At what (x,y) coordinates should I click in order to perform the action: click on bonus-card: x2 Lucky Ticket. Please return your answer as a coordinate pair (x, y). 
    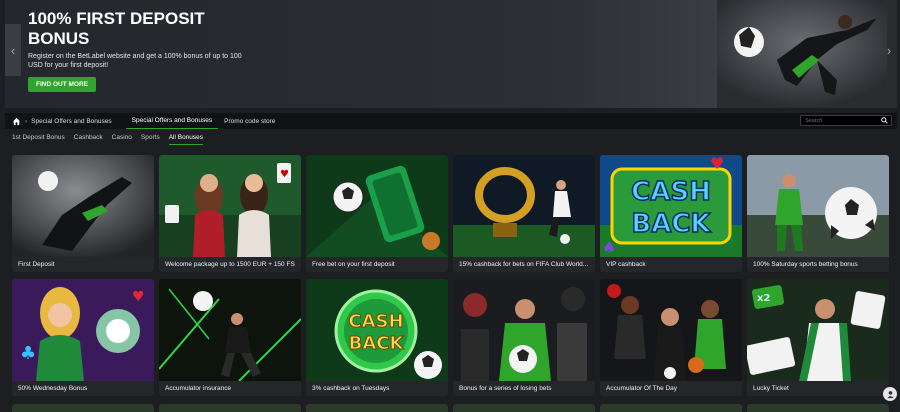
    Looking at the image, I should click on (818, 337).